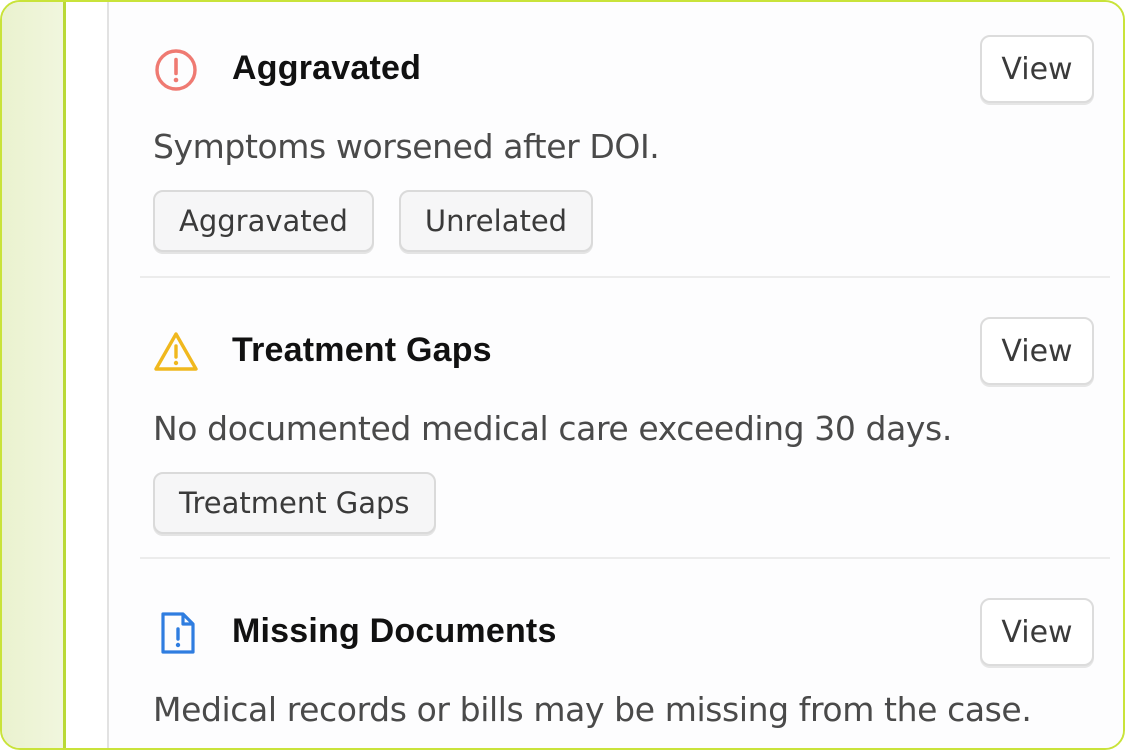 The width and height of the screenshot is (1125, 750). Describe the element at coordinates (496, 221) in the screenshot. I see `tag-unrelated: Unrelated` at that location.